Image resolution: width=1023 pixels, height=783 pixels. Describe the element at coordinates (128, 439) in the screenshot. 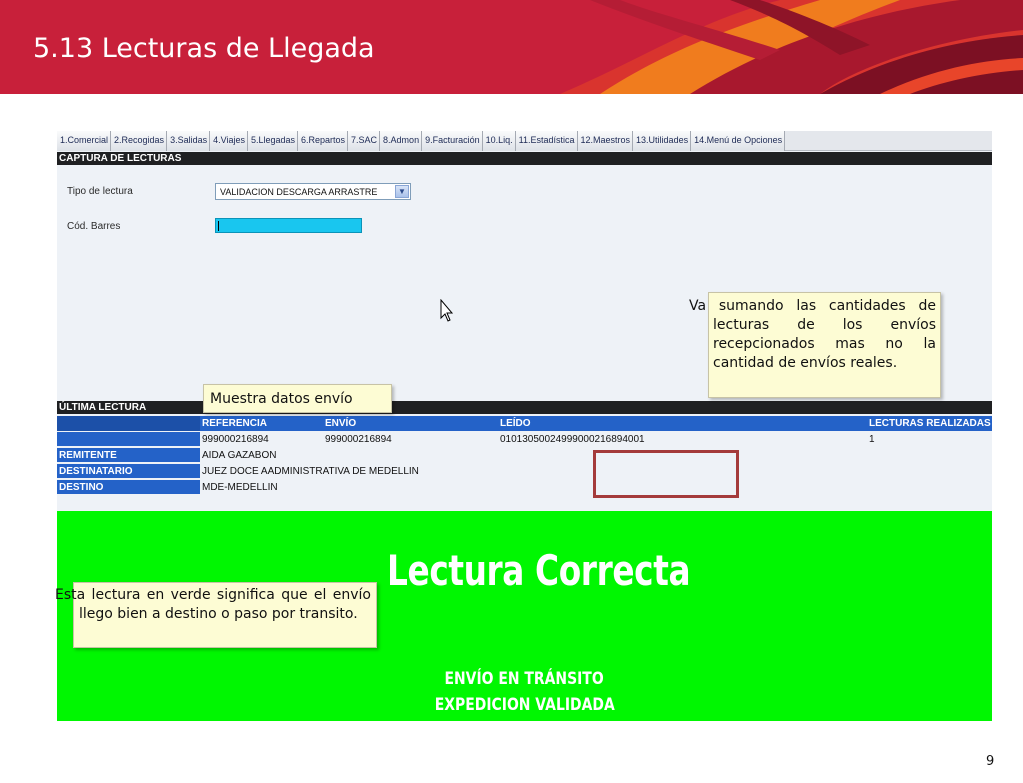

I see `row-left-cell` at that location.